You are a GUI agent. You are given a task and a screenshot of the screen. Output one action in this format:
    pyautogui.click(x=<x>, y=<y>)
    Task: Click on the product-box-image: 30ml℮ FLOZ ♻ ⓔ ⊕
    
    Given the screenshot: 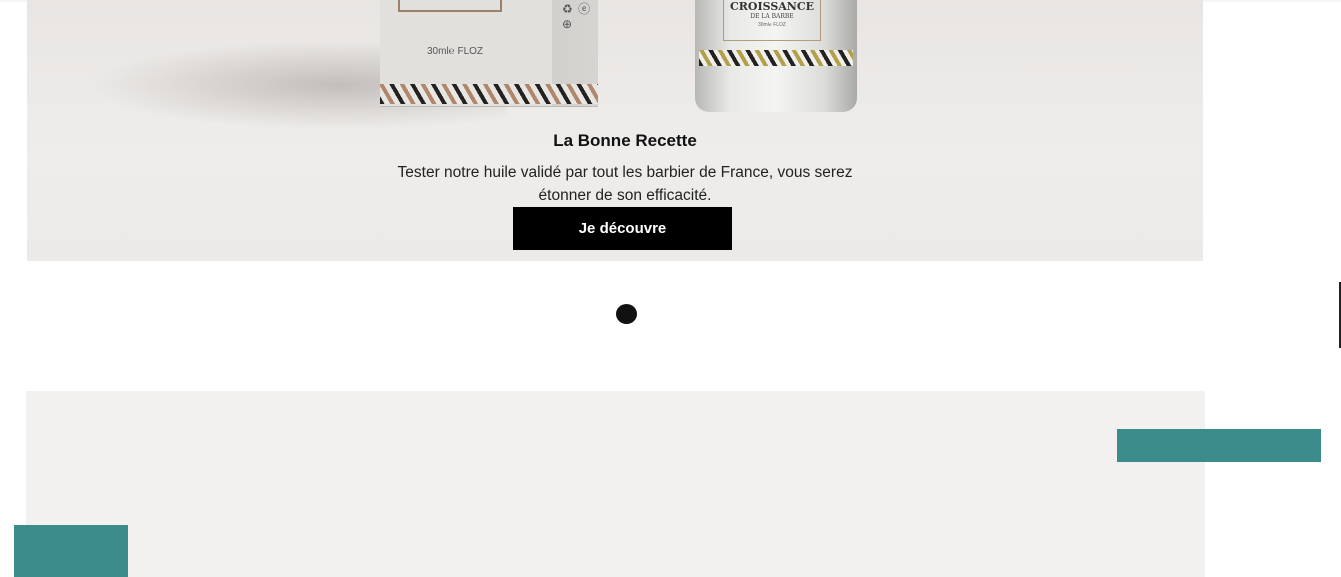 What is the action you would take?
    pyautogui.click(x=489, y=53)
    